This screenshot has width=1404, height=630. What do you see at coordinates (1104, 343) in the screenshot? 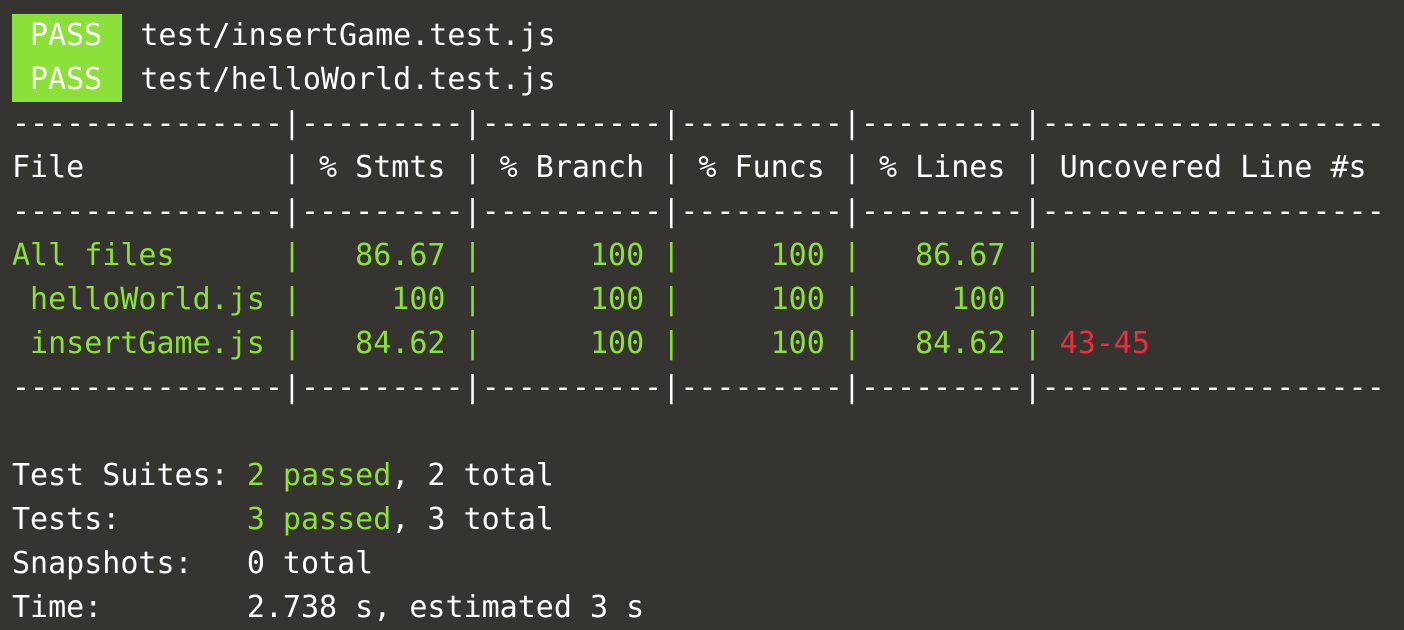
I see `uncovered-lines: 43-45` at bounding box center [1104, 343].